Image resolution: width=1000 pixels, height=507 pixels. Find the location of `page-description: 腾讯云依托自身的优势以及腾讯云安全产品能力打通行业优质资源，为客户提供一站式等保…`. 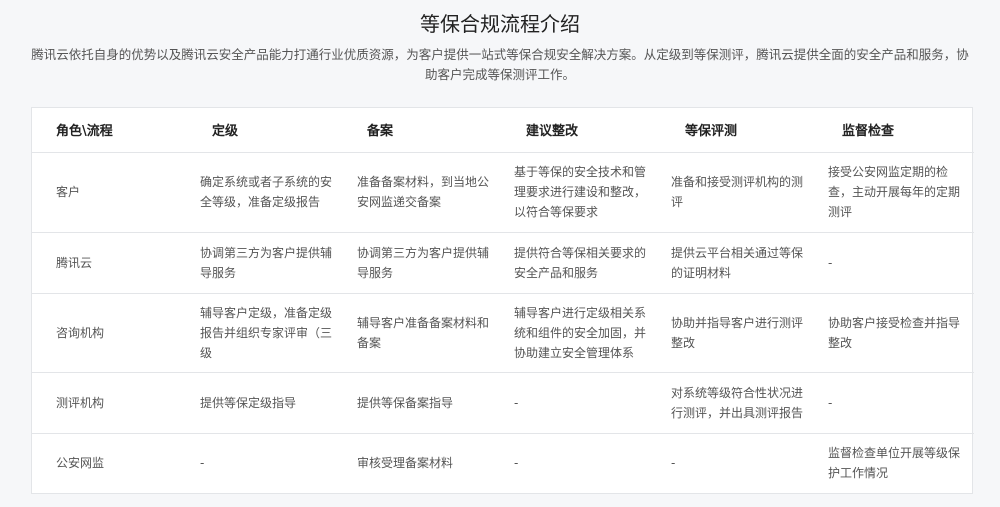

page-description: 腾讯云依托自身的优势以及腾讯云安全产品能力打通行业优质资源，为客户提供一站式等保… is located at coordinates (500, 64).